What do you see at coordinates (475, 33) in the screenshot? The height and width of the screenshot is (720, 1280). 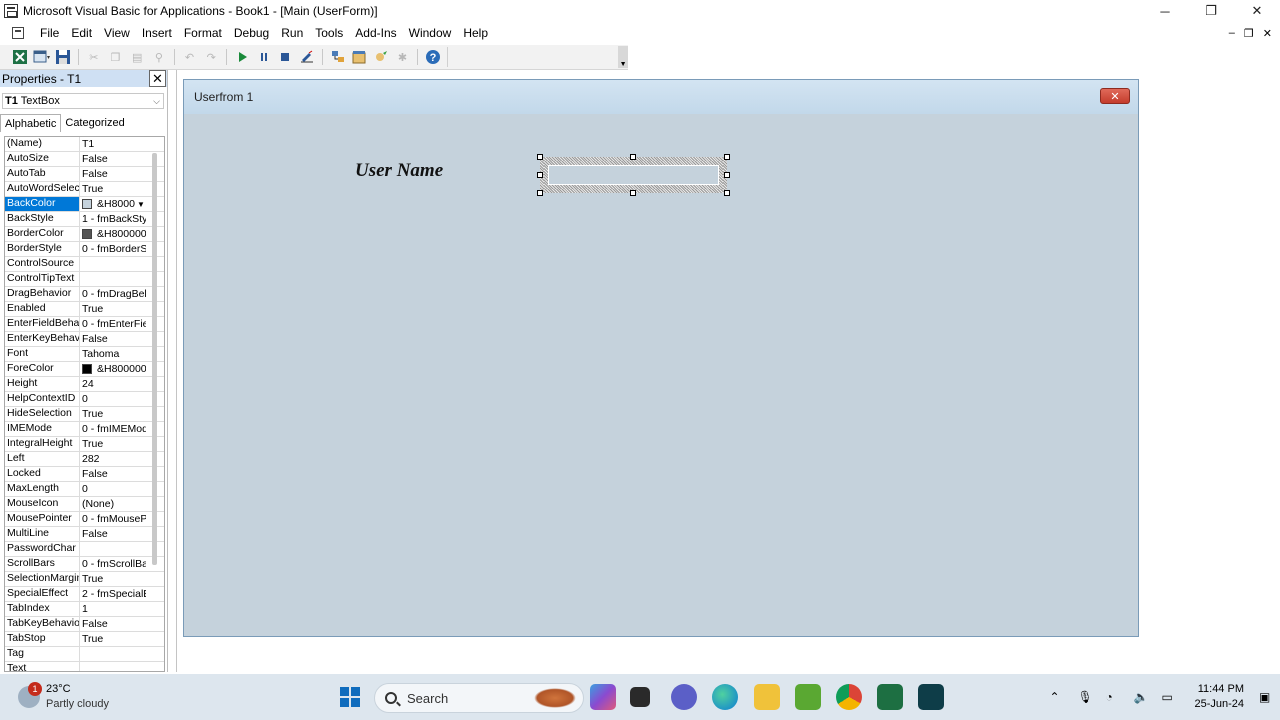 I see `menu-help: Help` at bounding box center [475, 33].